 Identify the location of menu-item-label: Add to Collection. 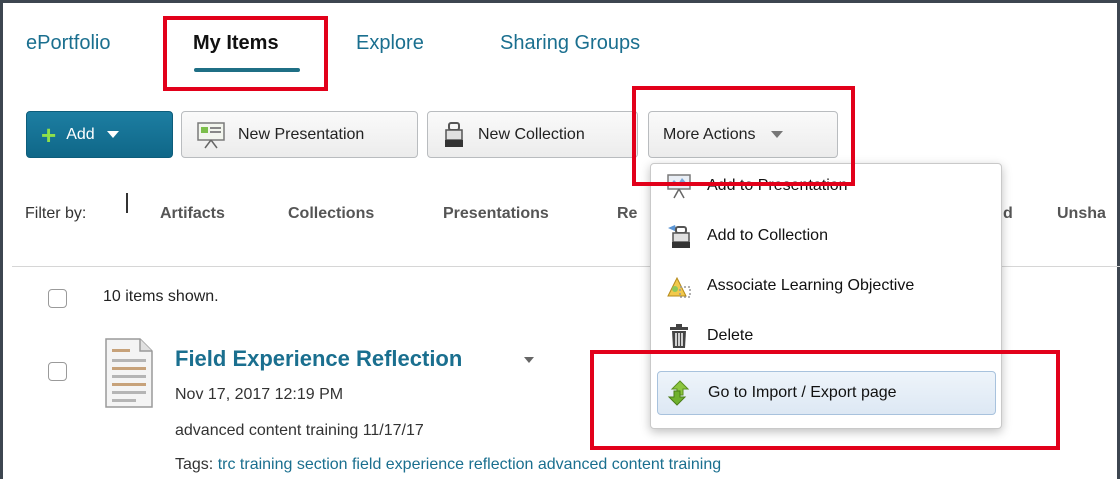
(767, 235).